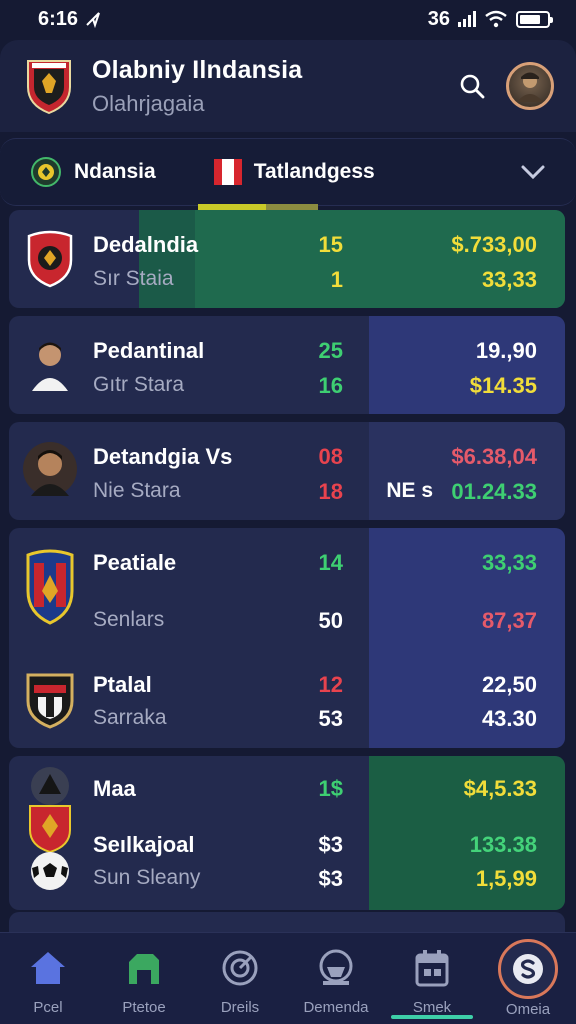 This screenshot has width=576, height=1024. What do you see at coordinates (506, 350) in the screenshot?
I see `value-primary: 19.,90` at bounding box center [506, 350].